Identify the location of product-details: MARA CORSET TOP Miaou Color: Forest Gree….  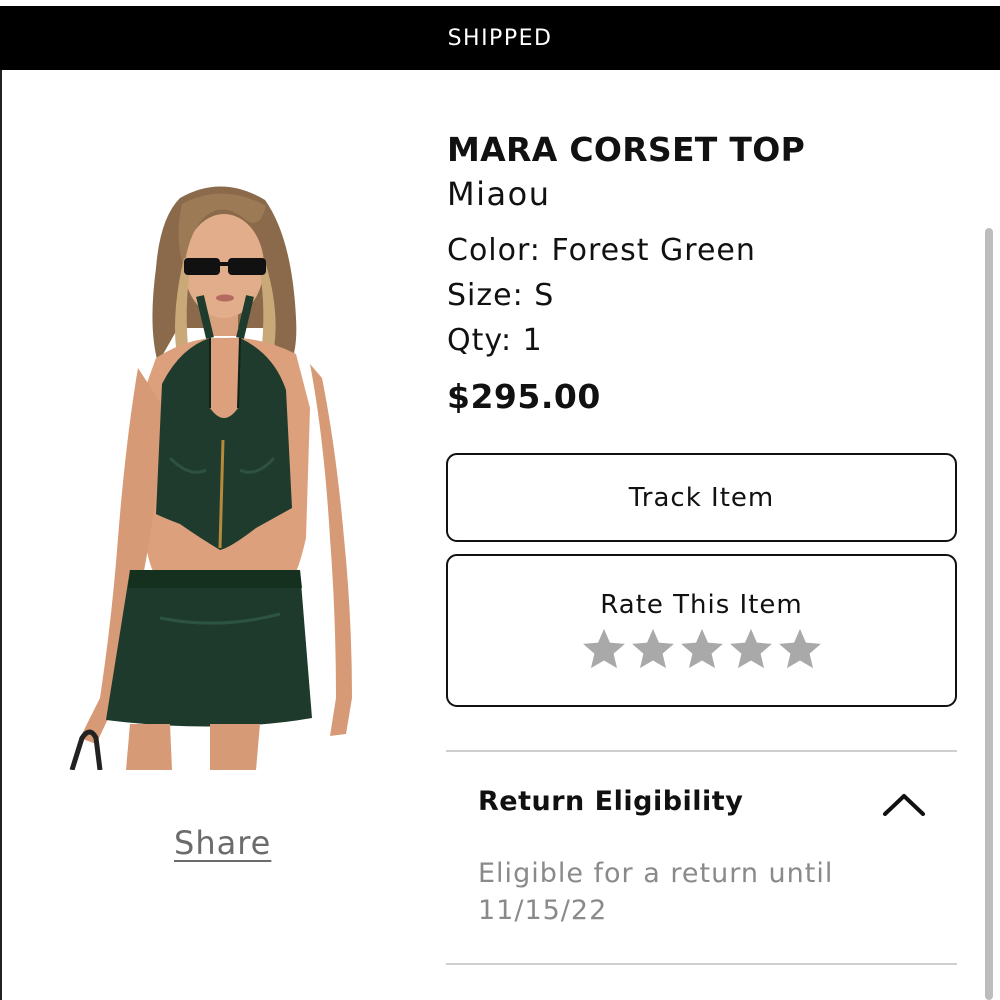
(702, 272).